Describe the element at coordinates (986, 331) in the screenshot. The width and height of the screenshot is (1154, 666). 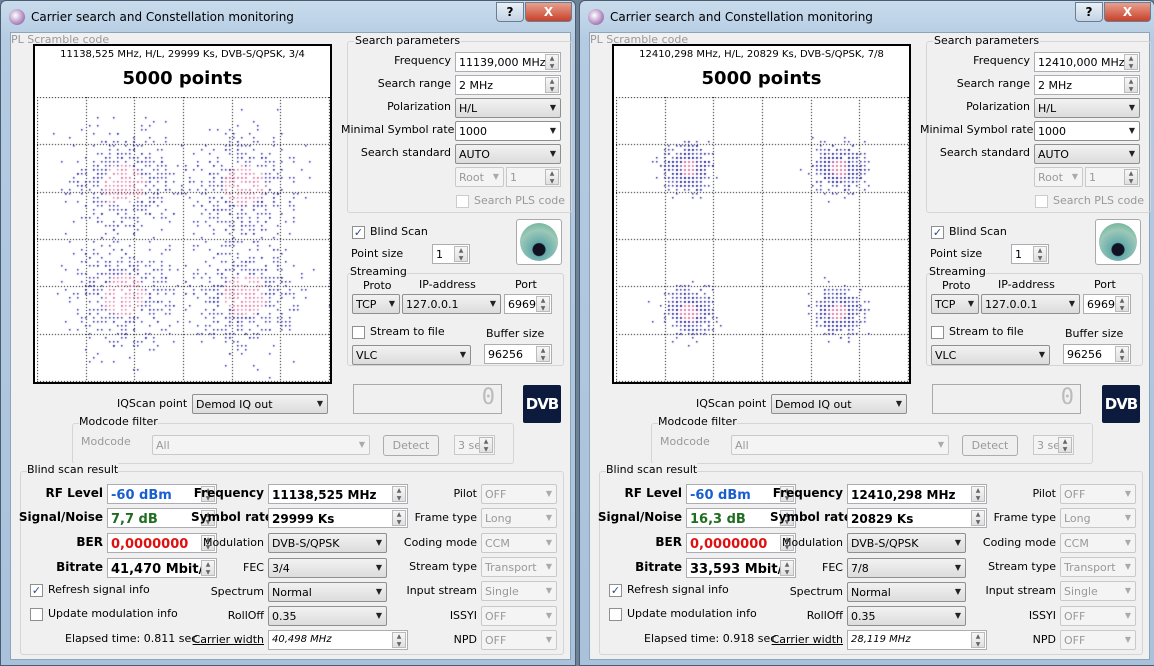
I see `stream-to-file-checkbox-label: Stream to file` at that location.